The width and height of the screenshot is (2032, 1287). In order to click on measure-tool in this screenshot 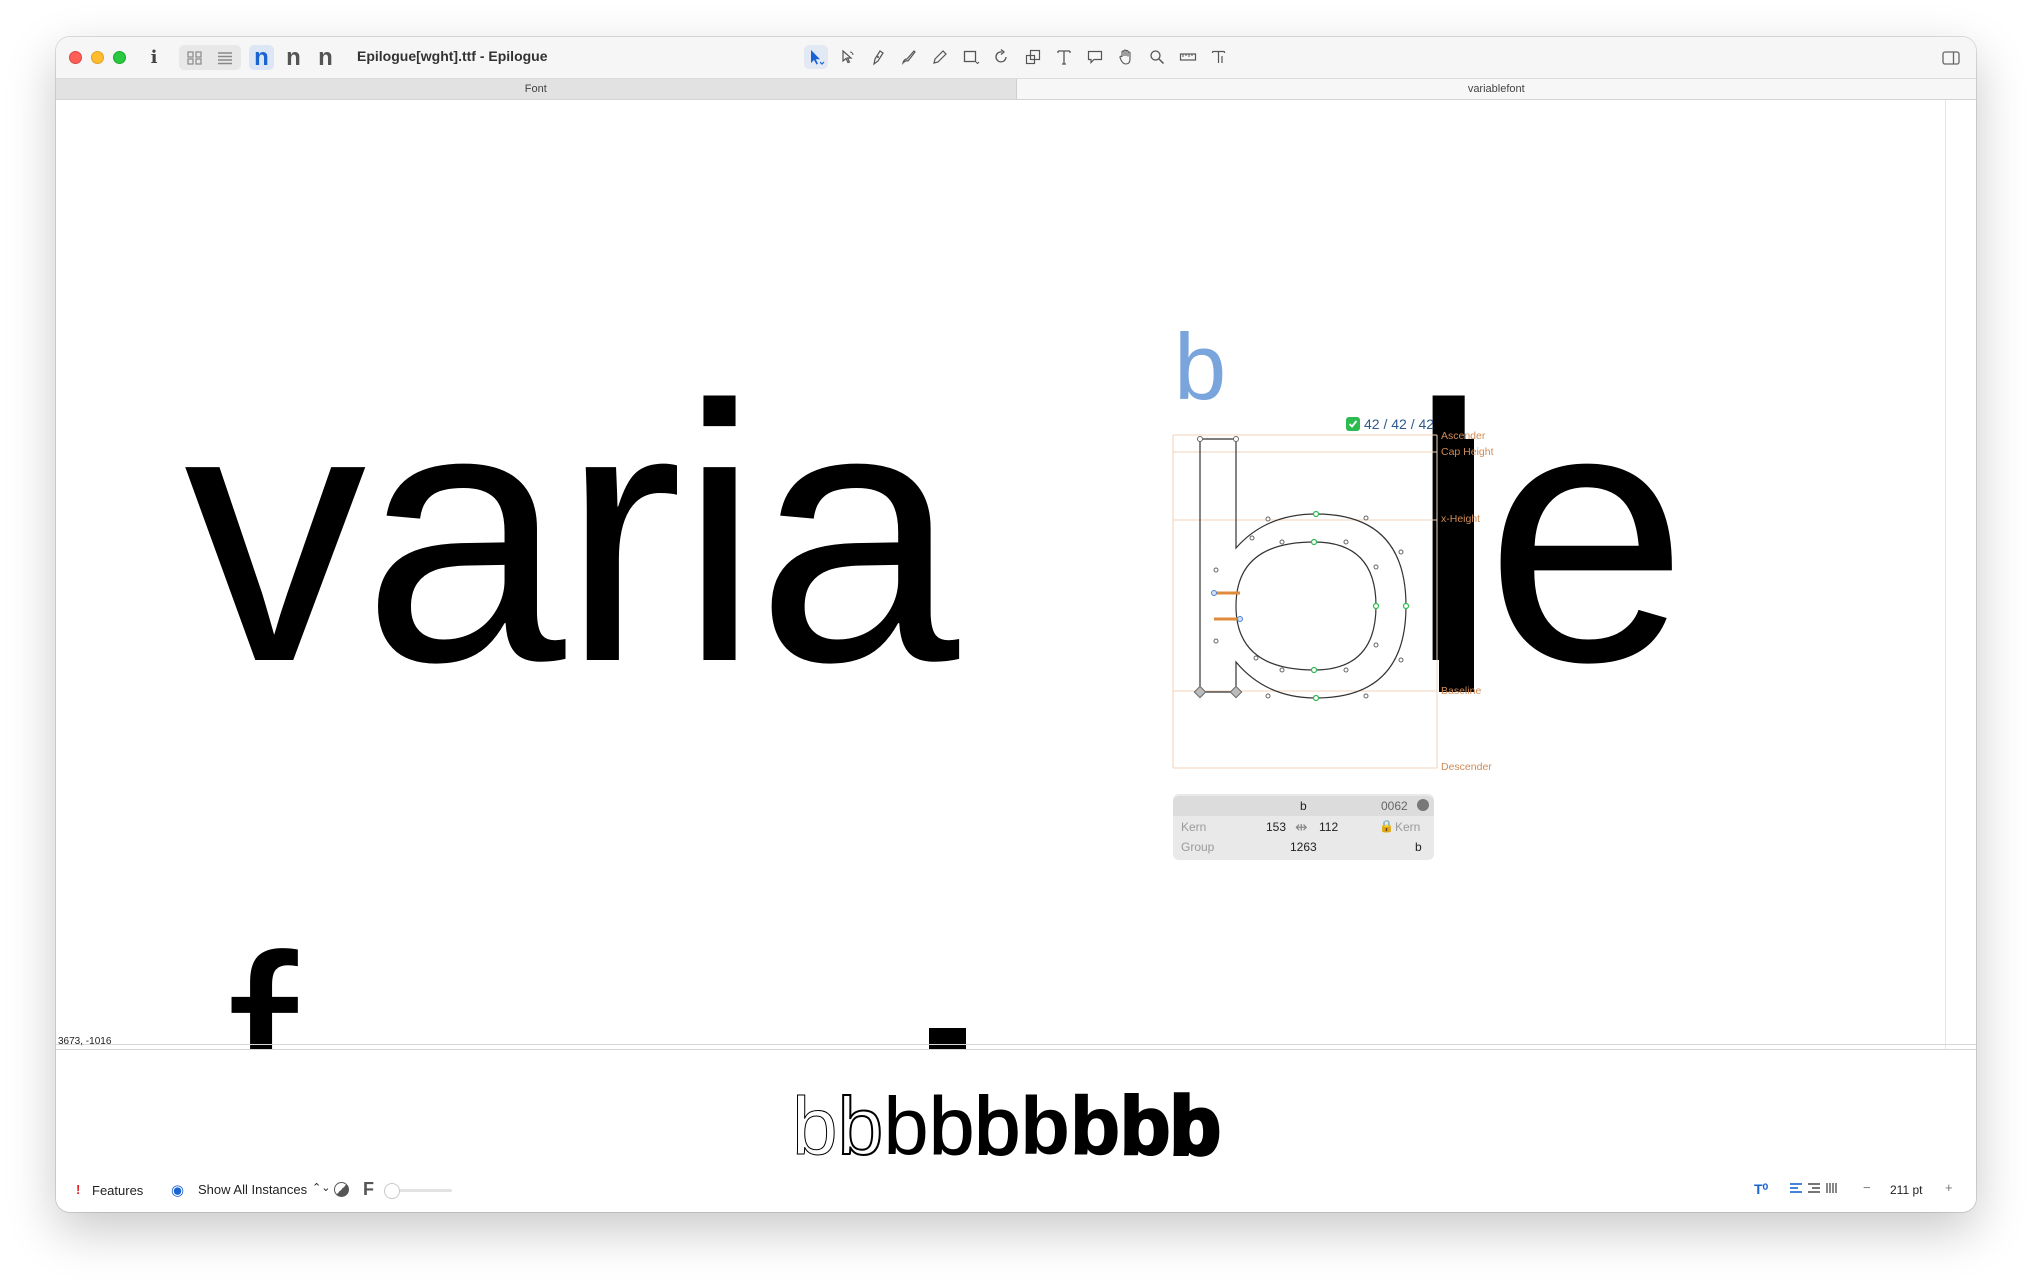, I will do `click(1188, 57)`.